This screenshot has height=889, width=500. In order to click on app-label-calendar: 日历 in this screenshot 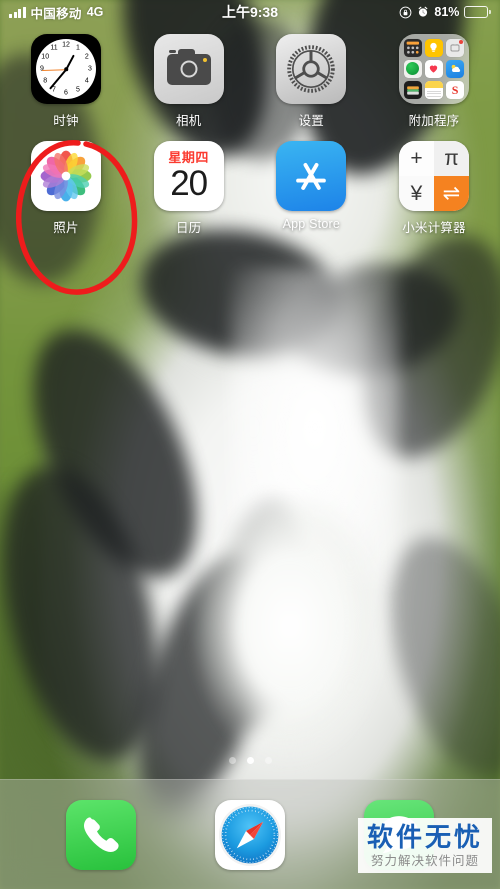, I will do `click(188, 228)`.